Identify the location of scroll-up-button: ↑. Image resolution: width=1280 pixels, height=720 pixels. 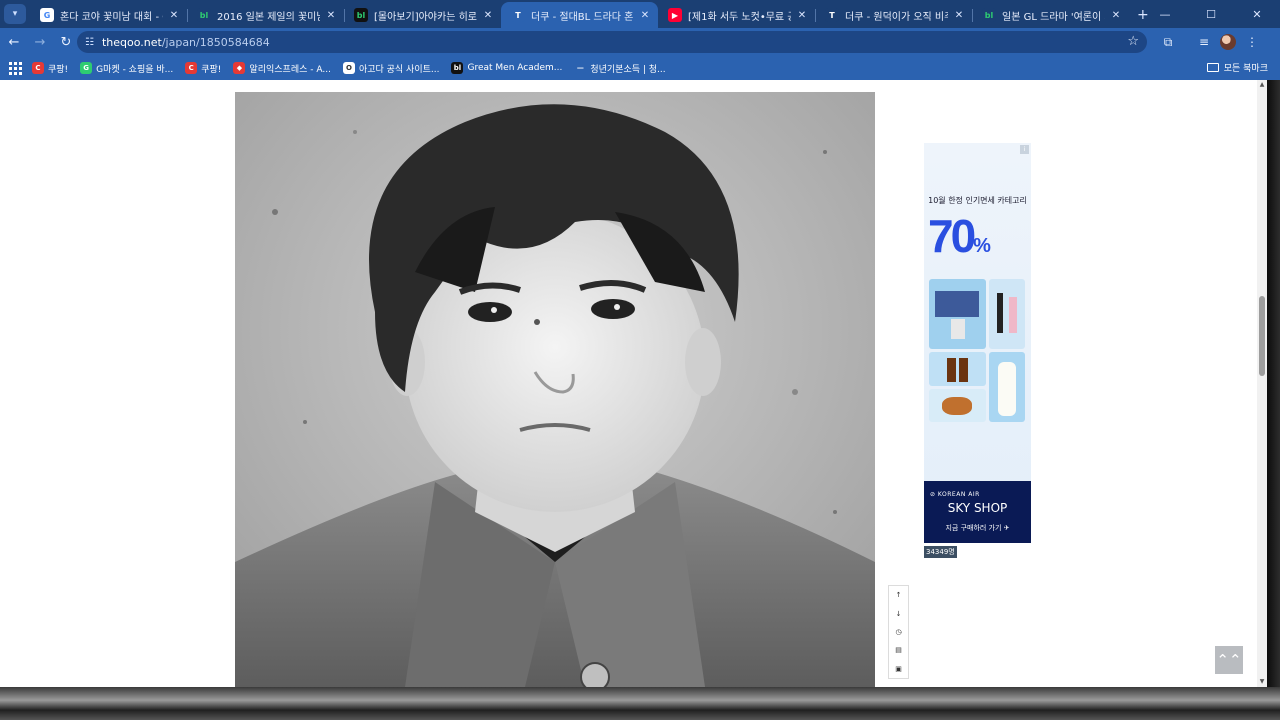
(899, 595).